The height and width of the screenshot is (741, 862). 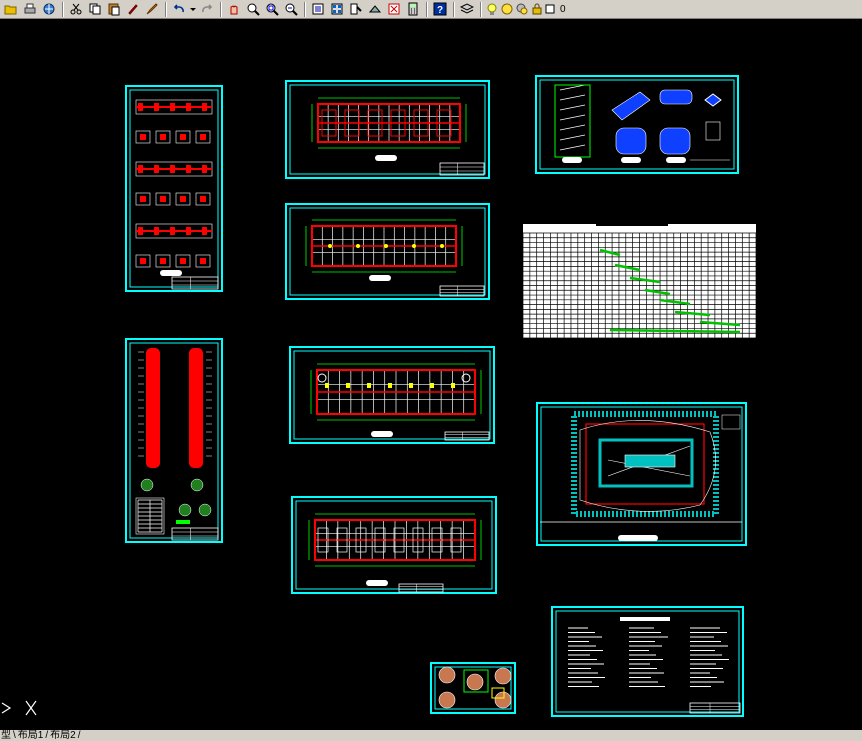 What do you see at coordinates (20, 714) in the screenshot?
I see `ucs-icon` at bounding box center [20, 714].